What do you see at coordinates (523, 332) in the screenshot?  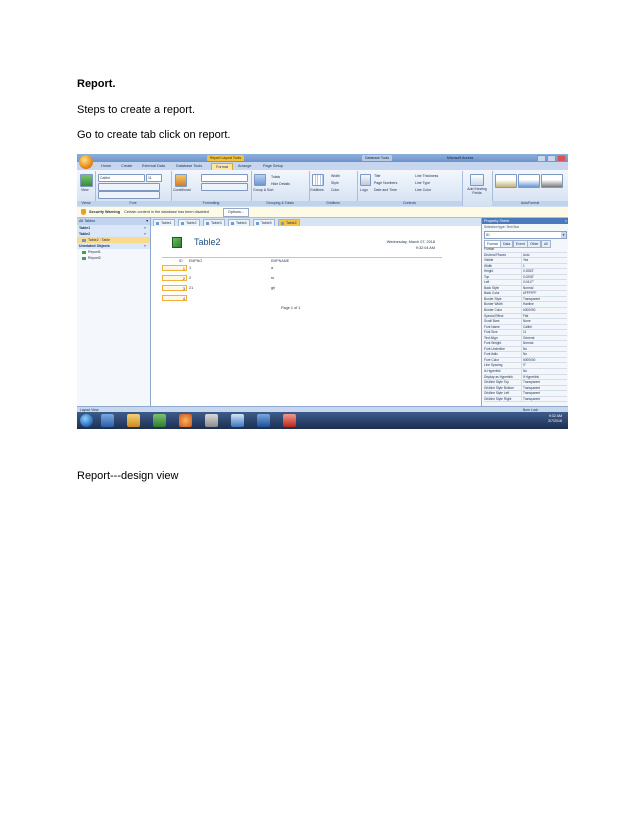 I see `property-value: 11` at bounding box center [523, 332].